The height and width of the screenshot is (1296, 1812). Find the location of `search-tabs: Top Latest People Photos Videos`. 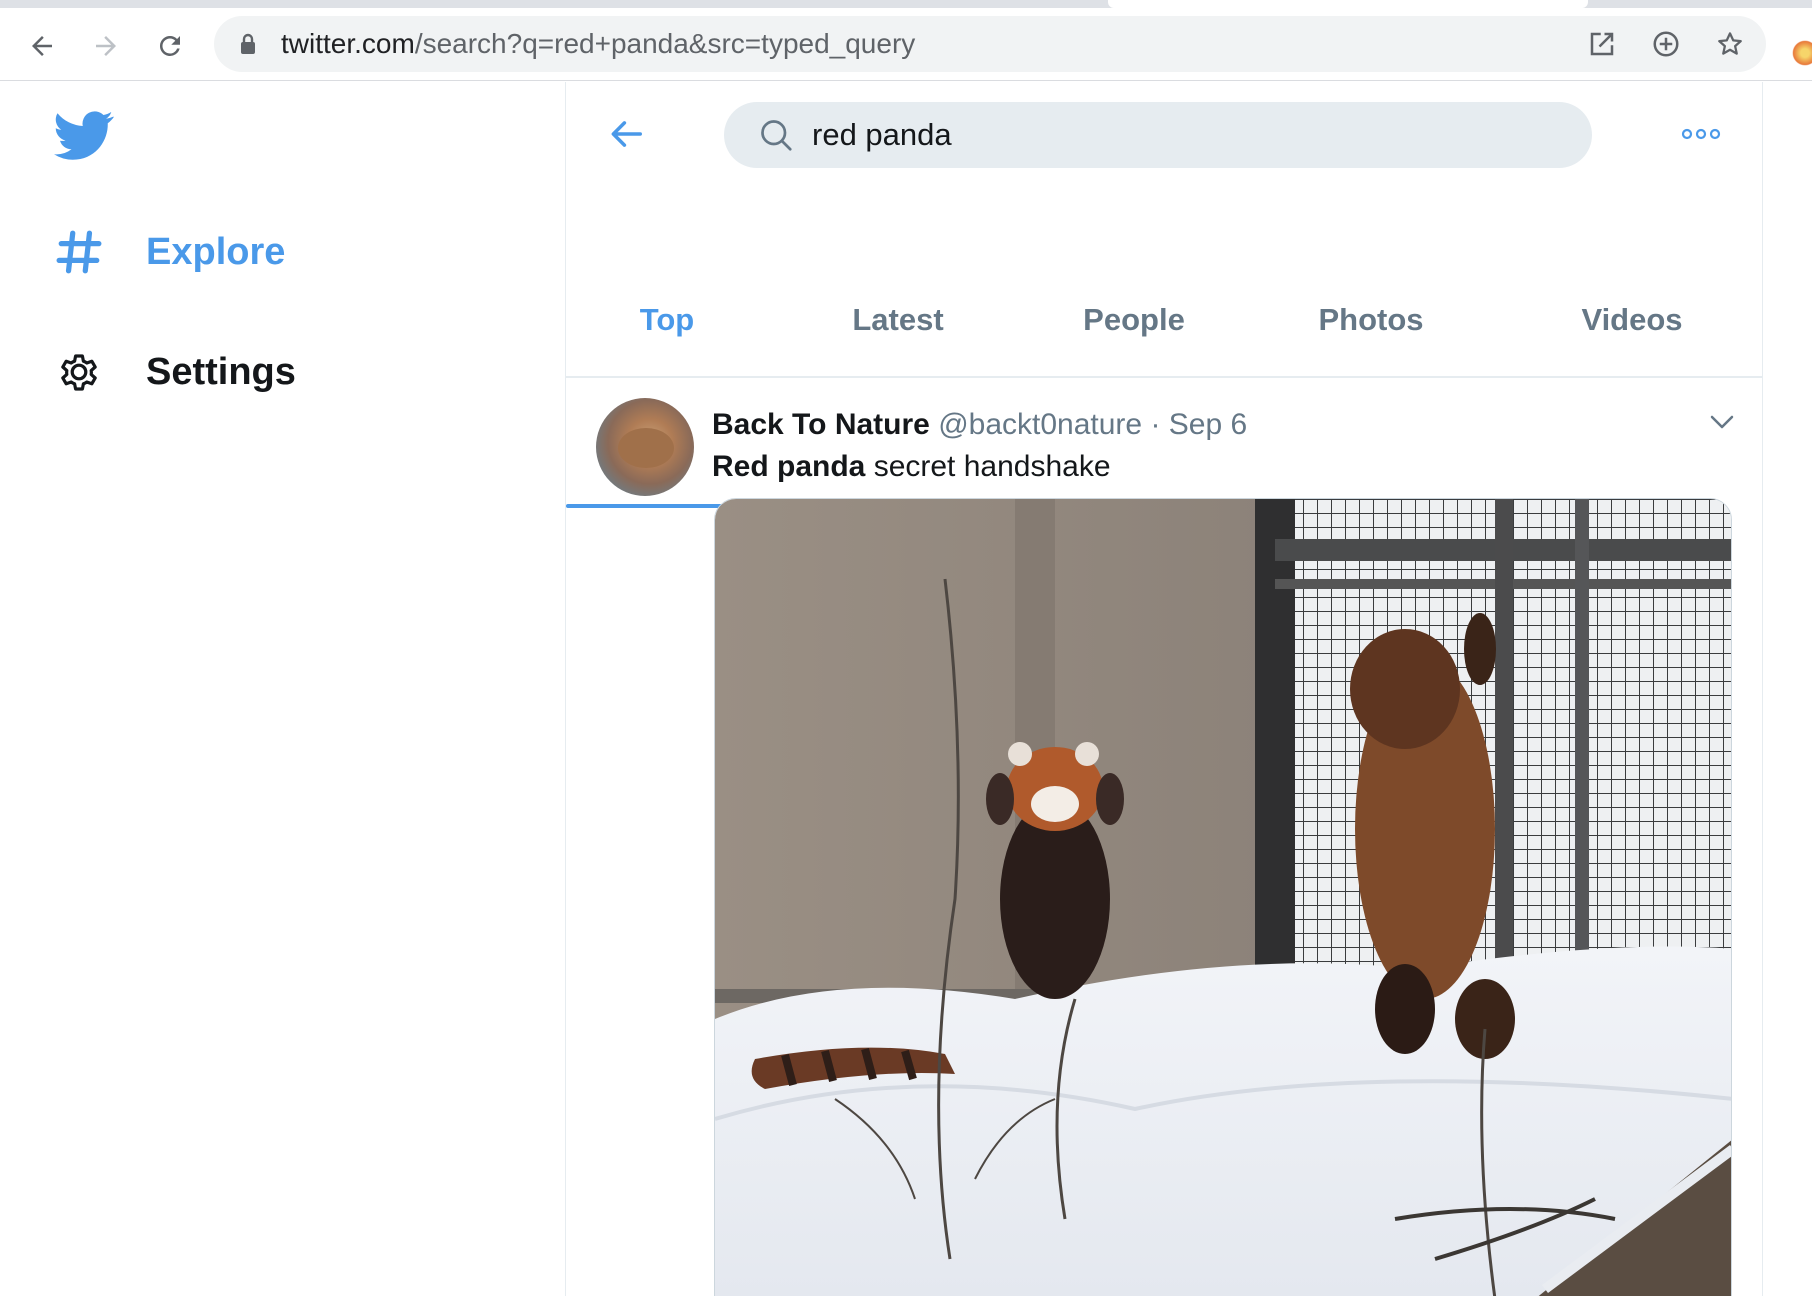

search-tabs: Top Latest People Photos Videos is located at coordinates (1164, 363).